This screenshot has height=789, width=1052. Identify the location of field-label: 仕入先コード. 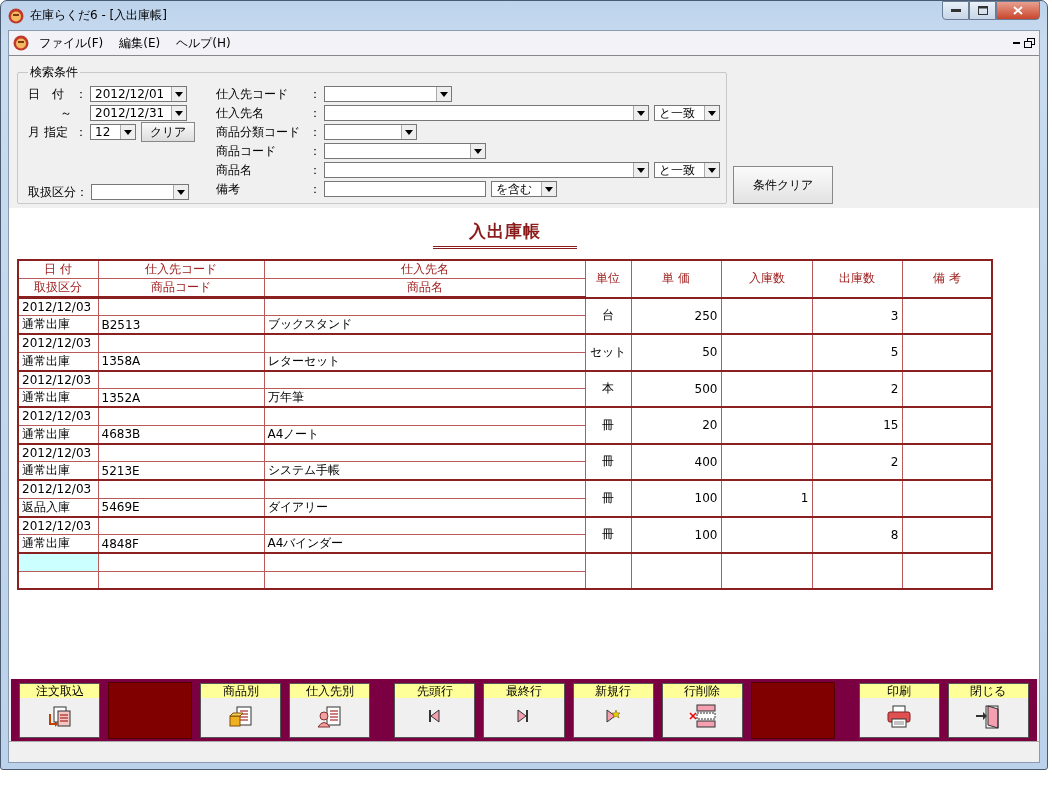
(252, 94).